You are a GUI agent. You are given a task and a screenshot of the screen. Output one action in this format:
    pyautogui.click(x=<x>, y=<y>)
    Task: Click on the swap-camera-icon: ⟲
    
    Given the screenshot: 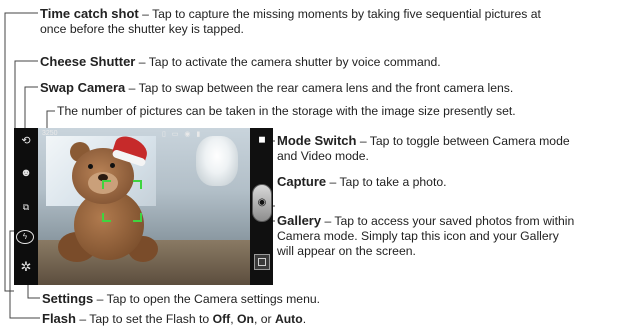 What is the action you would take?
    pyautogui.click(x=26, y=141)
    